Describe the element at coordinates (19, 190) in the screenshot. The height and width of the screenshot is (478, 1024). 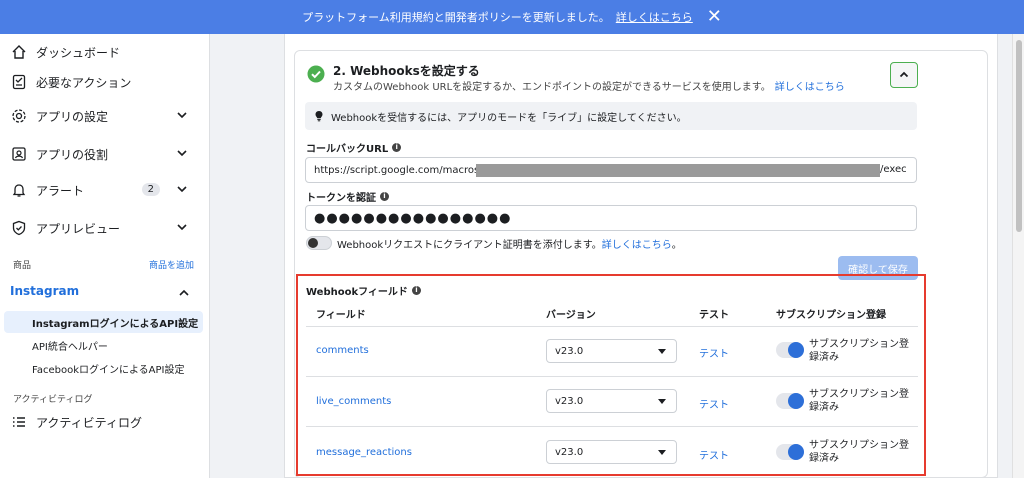
I see `bell-icon` at that location.